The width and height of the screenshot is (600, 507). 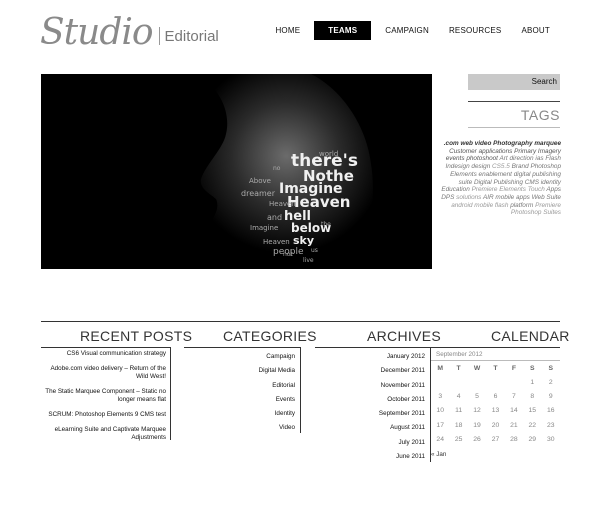 What do you see at coordinates (159, 36) in the screenshot?
I see `logo-divider` at bounding box center [159, 36].